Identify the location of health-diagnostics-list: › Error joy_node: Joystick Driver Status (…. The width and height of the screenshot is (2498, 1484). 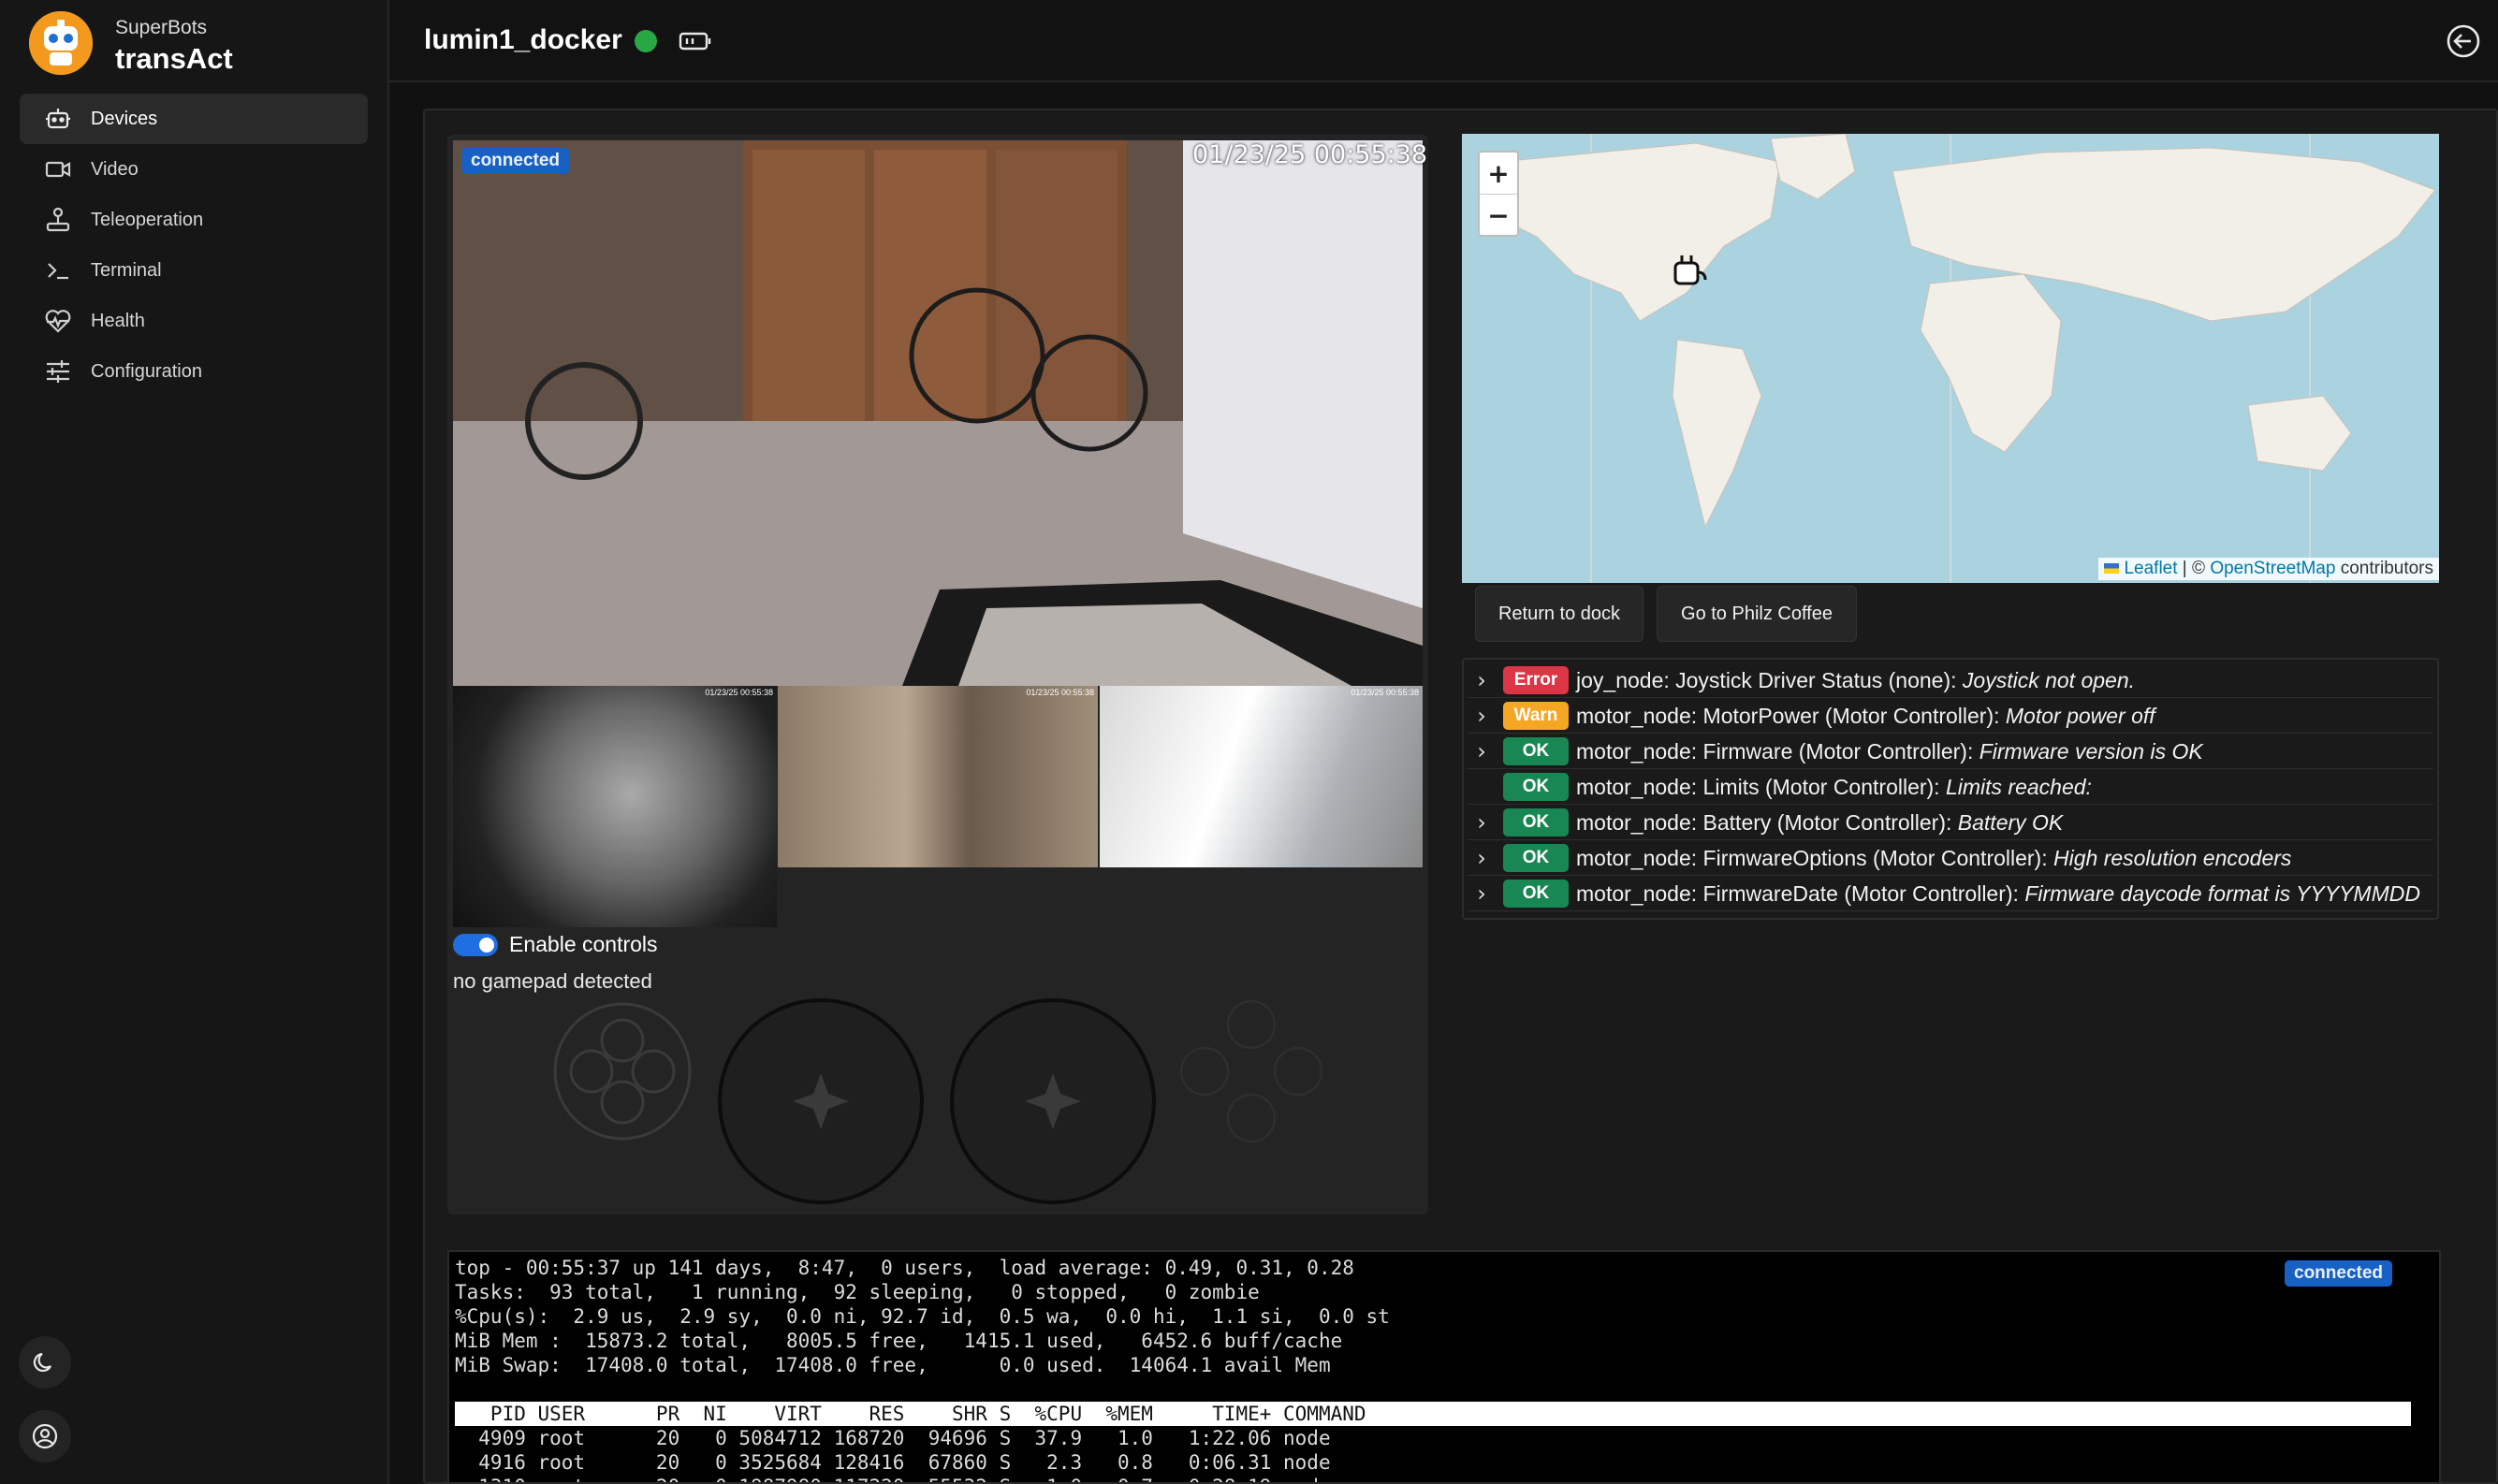
(1950, 789).